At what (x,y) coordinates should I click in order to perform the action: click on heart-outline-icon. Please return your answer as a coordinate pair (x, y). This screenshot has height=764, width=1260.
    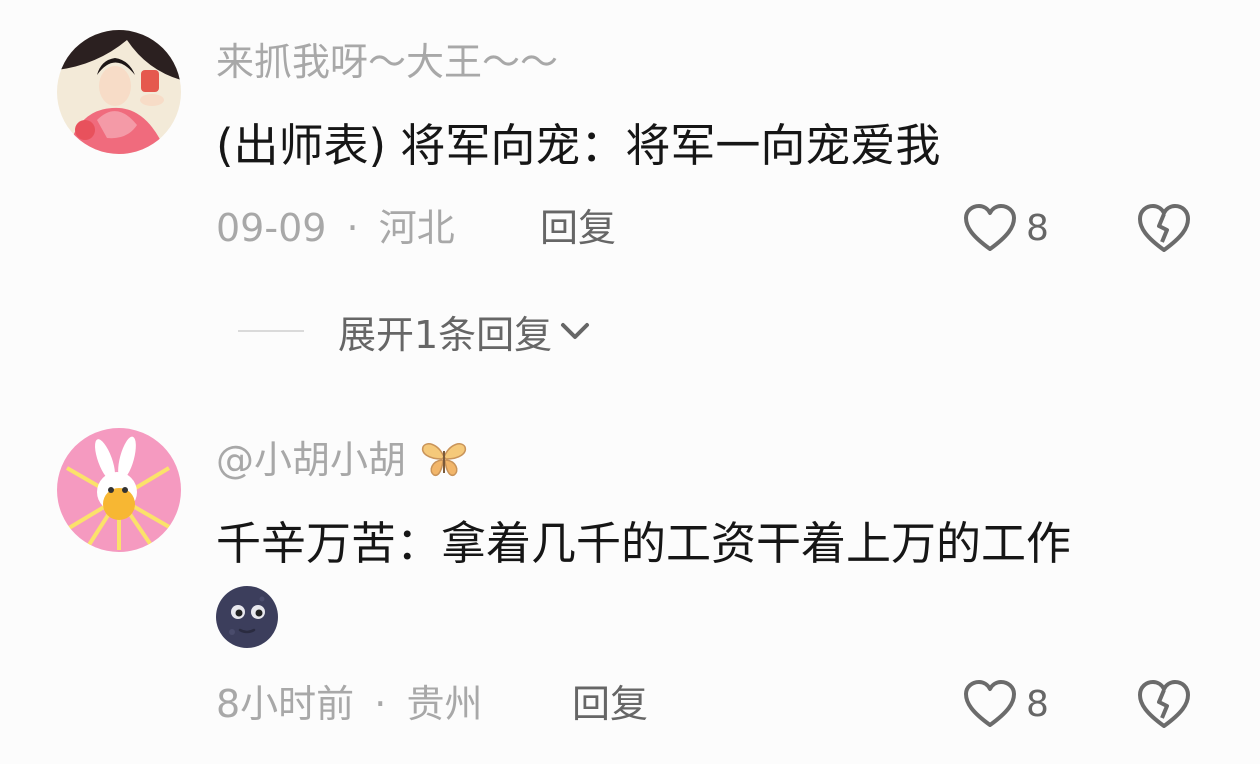
    Looking at the image, I should click on (990, 703).